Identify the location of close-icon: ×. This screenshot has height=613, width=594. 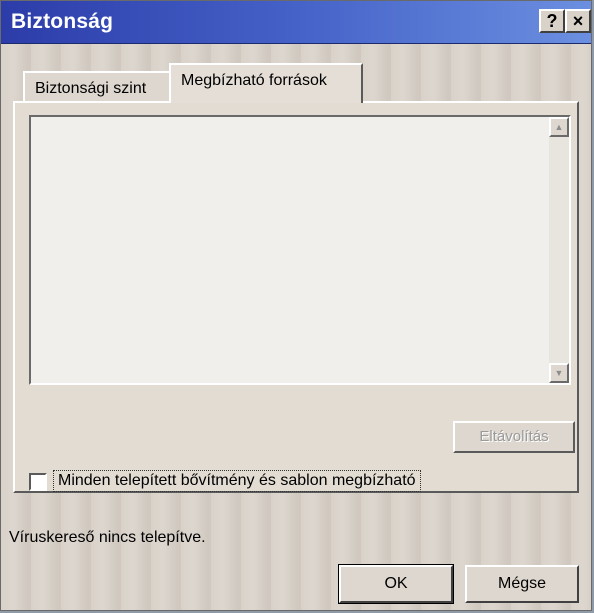
(578, 21).